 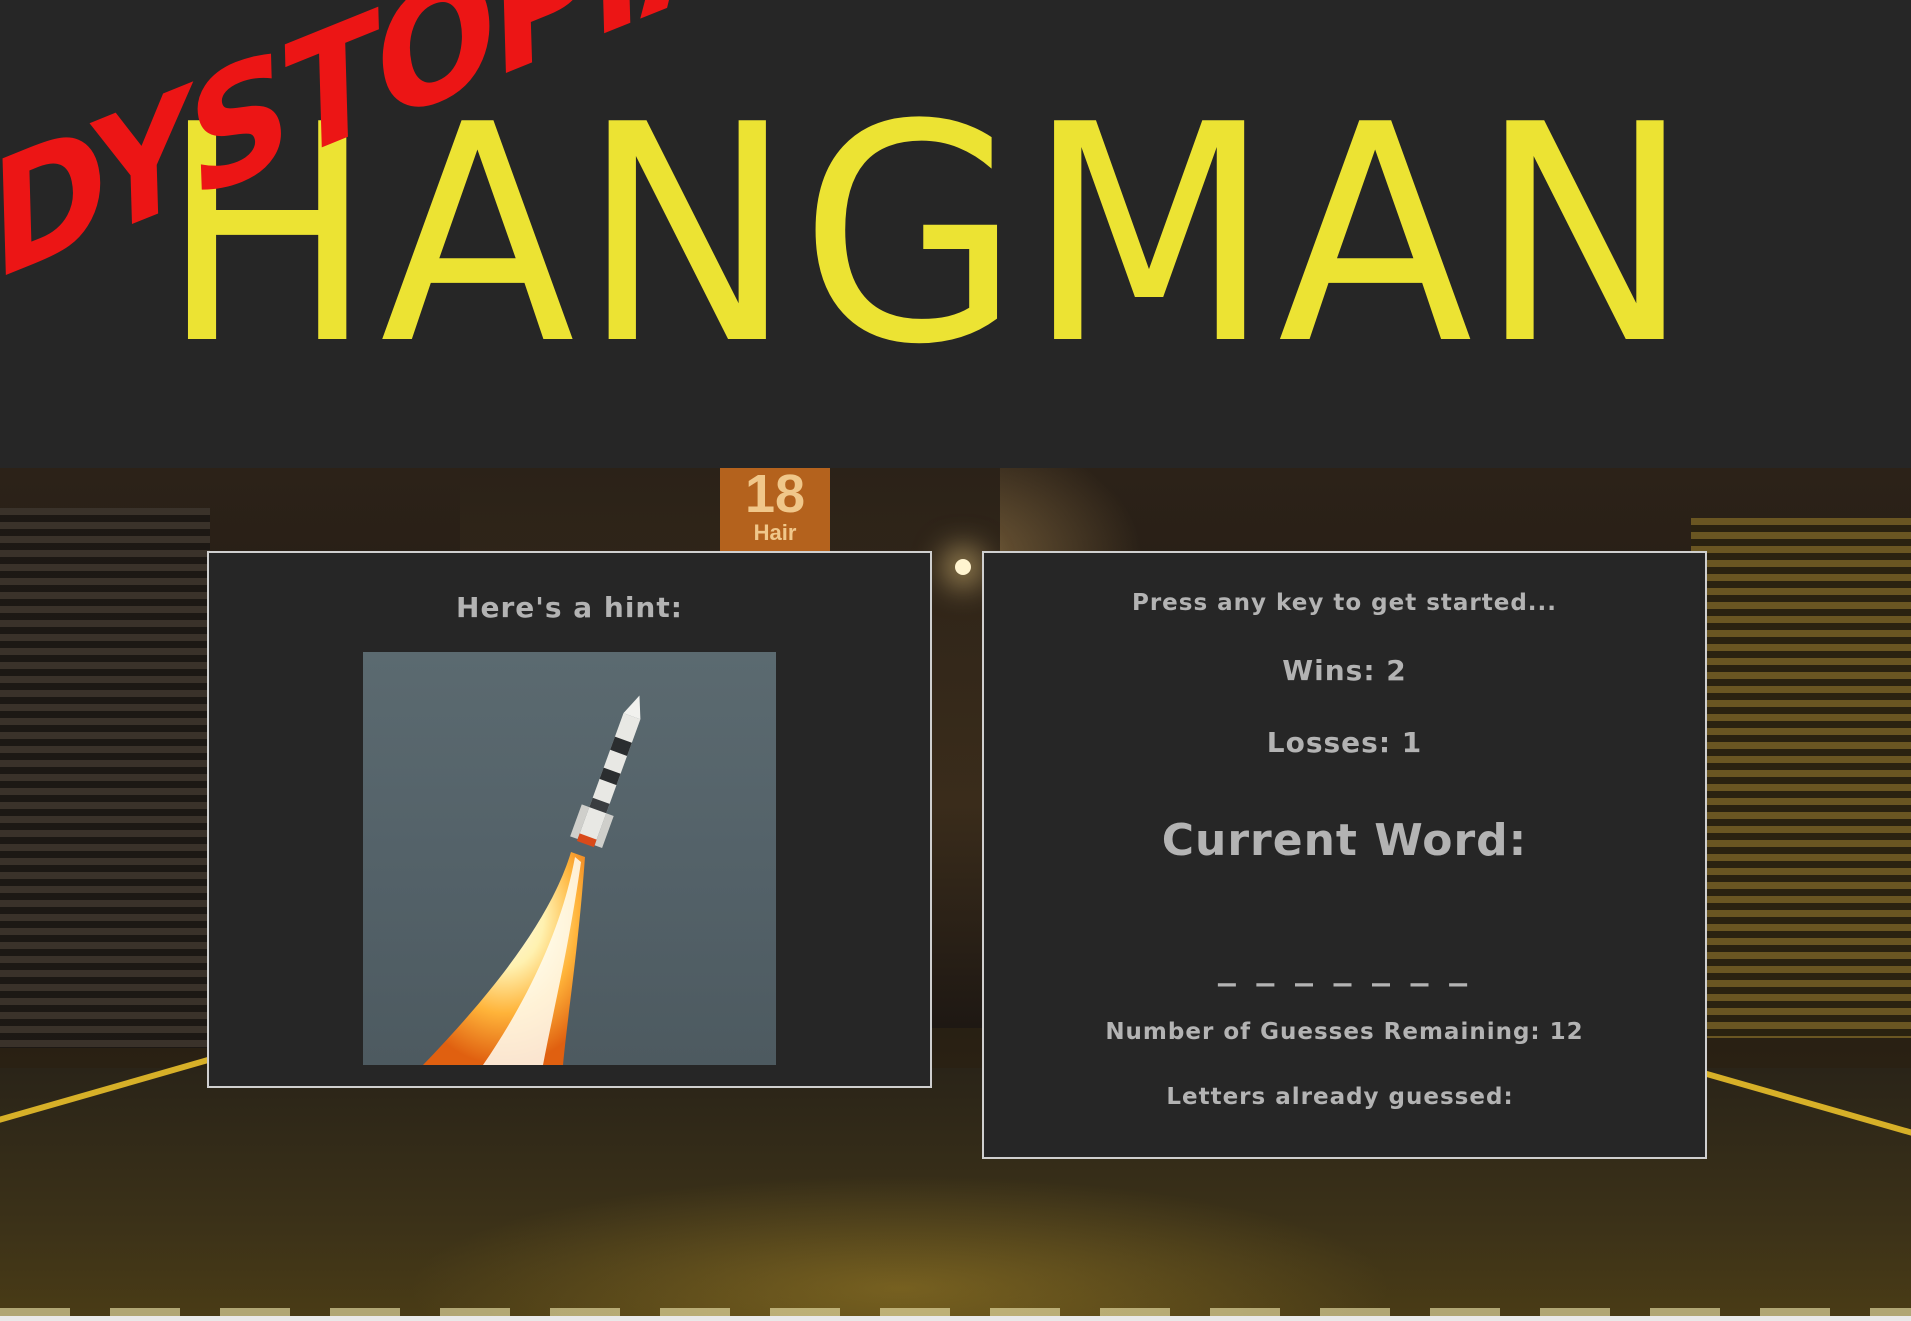 I want to click on losses-label: Losses:, so click(x=1329, y=742).